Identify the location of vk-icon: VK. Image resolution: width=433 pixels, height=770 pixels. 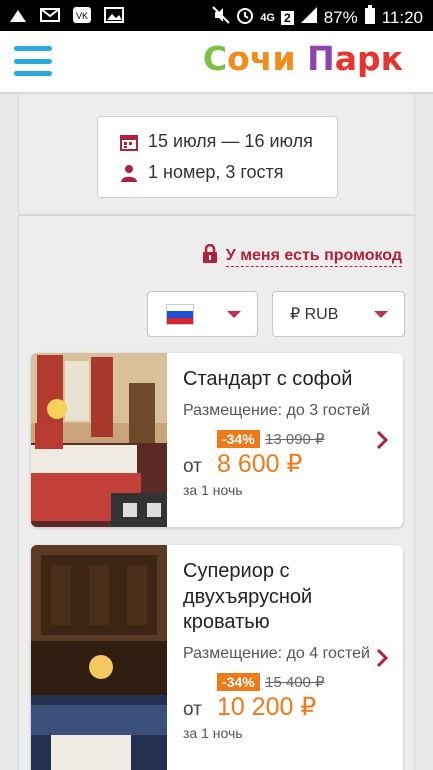
(82, 15).